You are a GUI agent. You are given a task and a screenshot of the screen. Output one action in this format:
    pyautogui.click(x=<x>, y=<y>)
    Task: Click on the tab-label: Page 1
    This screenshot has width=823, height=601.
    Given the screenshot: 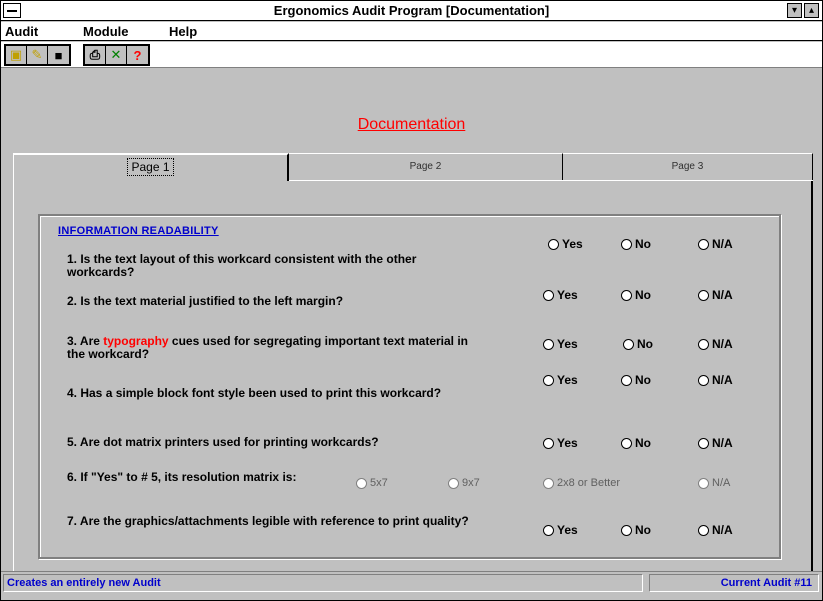 What is the action you would take?
    pyautogui.click(x=150, y=167)
    